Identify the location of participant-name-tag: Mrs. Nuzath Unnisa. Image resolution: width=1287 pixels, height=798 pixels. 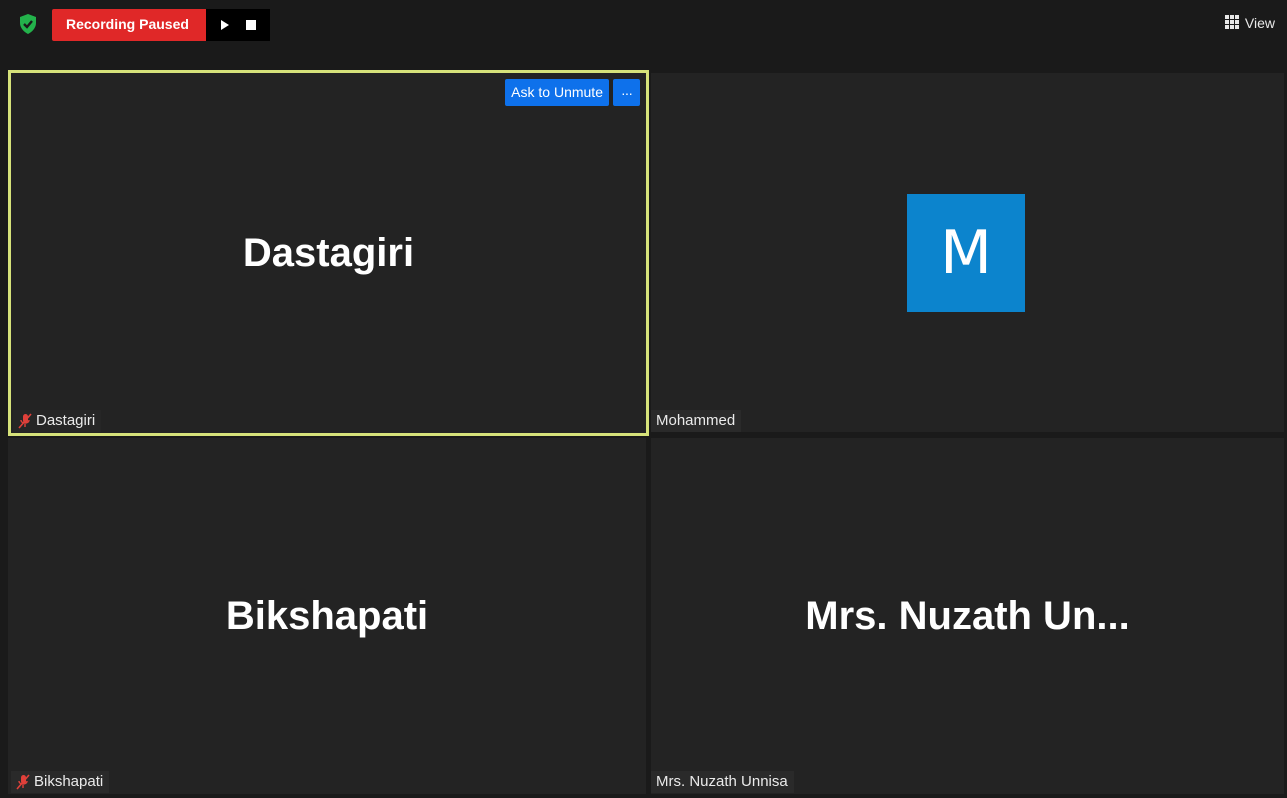
(722, 782).